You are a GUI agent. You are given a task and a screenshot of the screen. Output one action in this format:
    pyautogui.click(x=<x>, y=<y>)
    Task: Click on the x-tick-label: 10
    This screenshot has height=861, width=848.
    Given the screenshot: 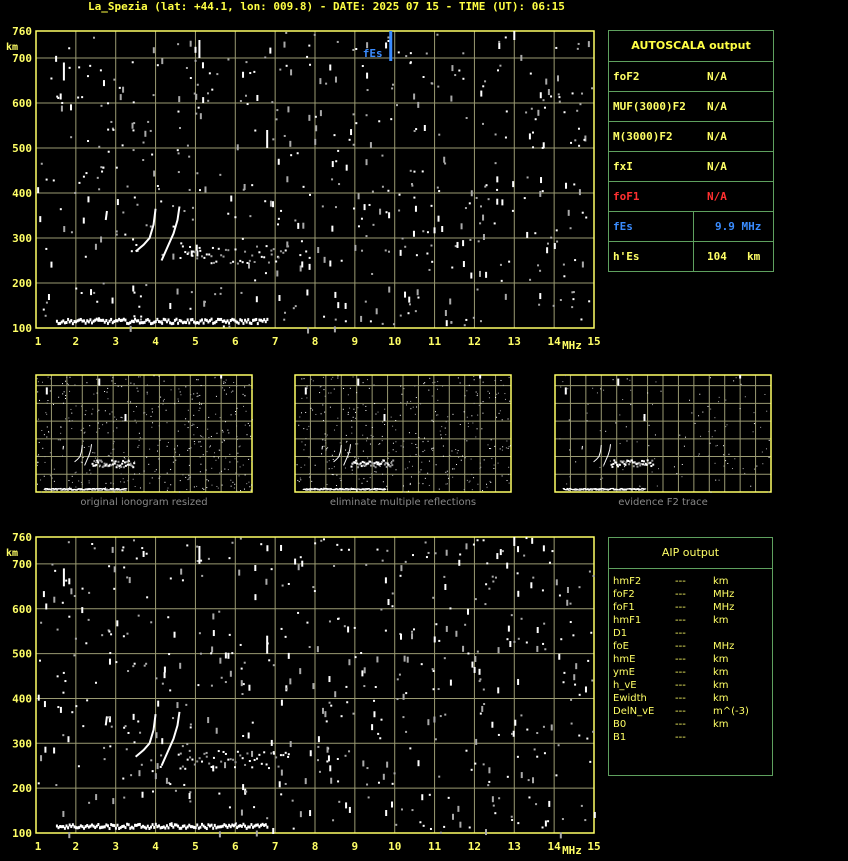 What is the action you would take?
    pyautogui.click(x=394, y=846)
    